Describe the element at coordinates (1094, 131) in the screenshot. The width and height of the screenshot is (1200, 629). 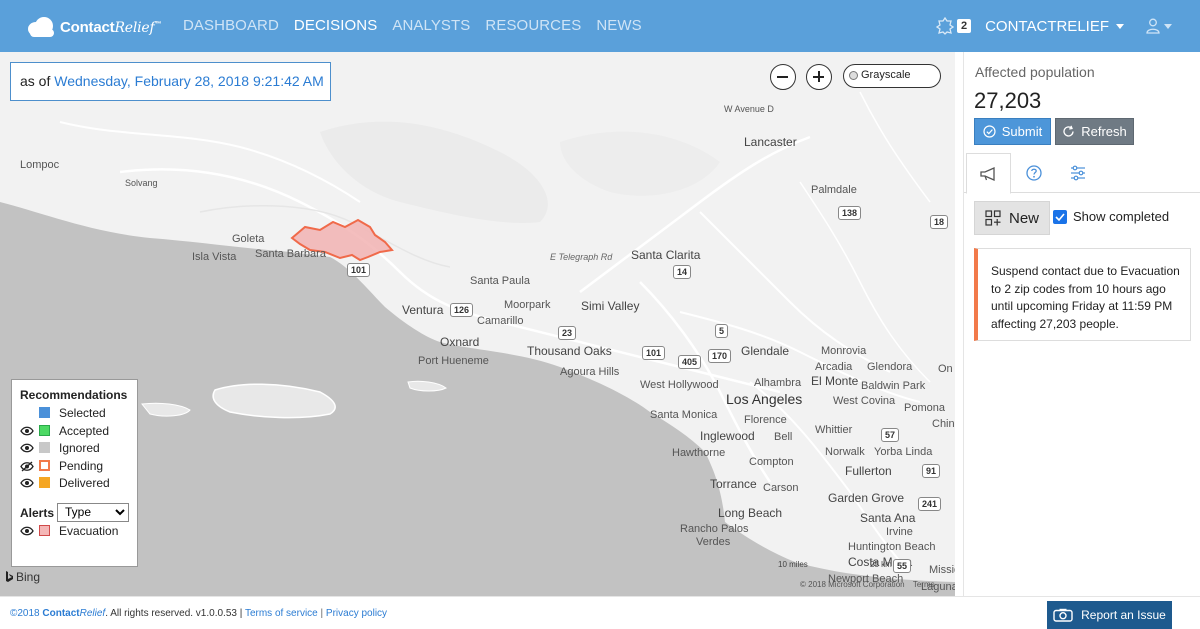
I see `refresh-button: Refresh` at that location.